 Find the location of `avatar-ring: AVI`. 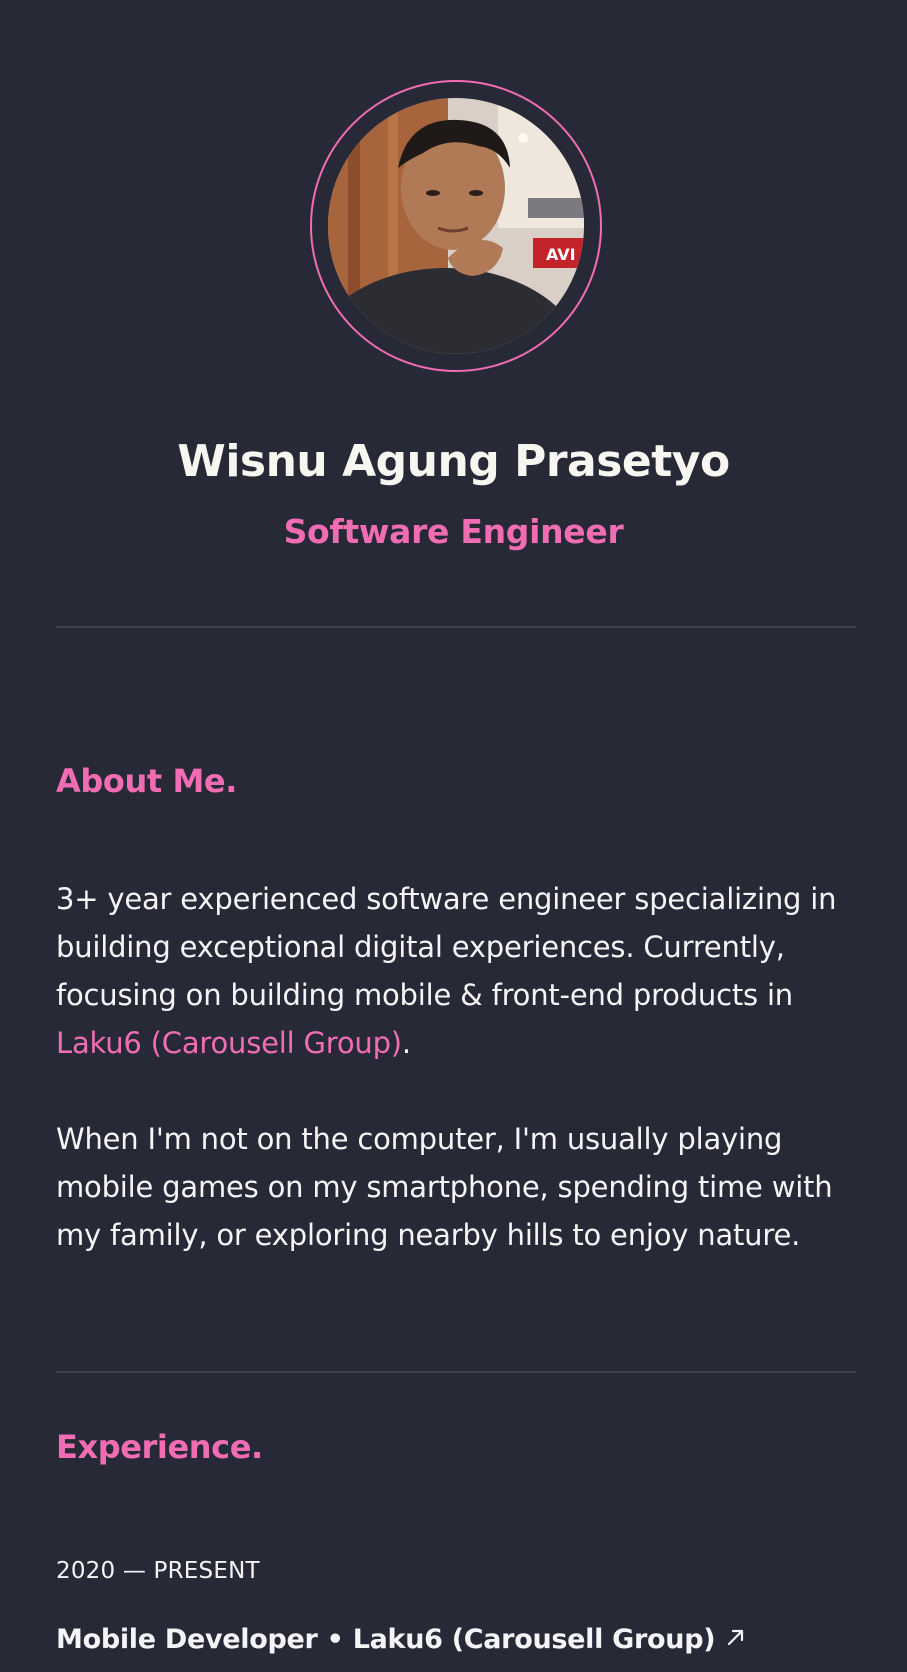

avatar-ring: AVI is located at coordinates (456, 226).